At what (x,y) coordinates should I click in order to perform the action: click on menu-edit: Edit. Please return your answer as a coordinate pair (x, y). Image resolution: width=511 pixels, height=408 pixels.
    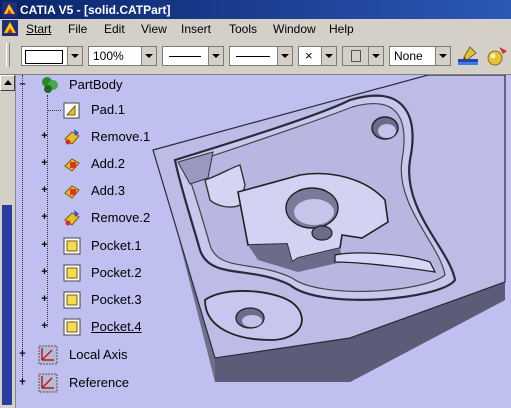
    Looking at the image, I should click on (114, 29).